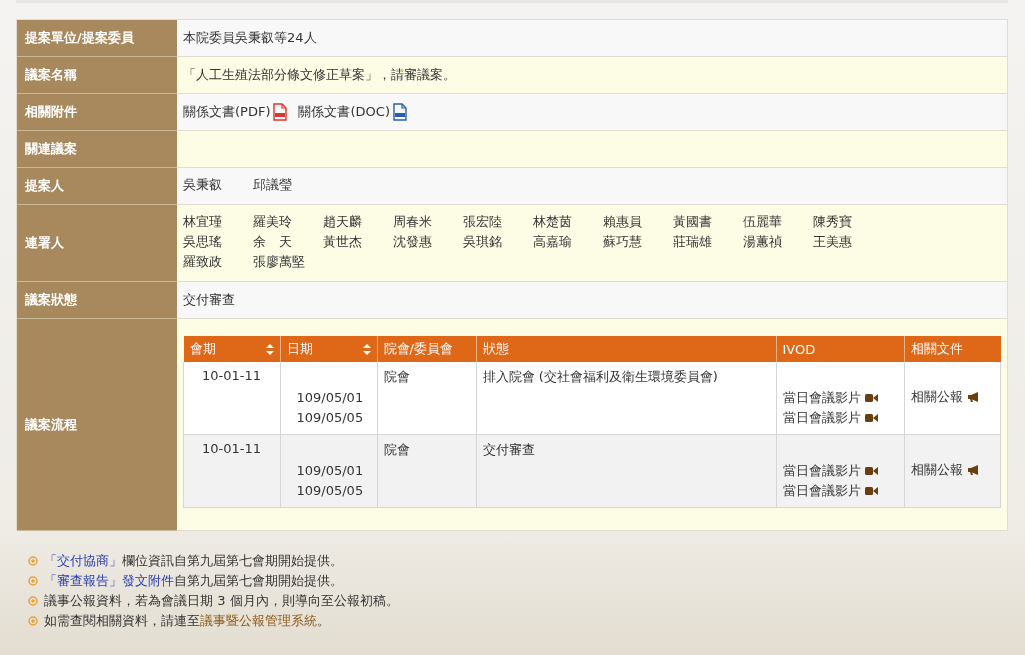 The image size is (1025, 655). What do you see at coordinates (221, 601) in the screenshot?
I see `note-text: 議事公報資料，若為會議日期 3 個月內，則導向至公報初稿。` at bounding box center [221, 601].